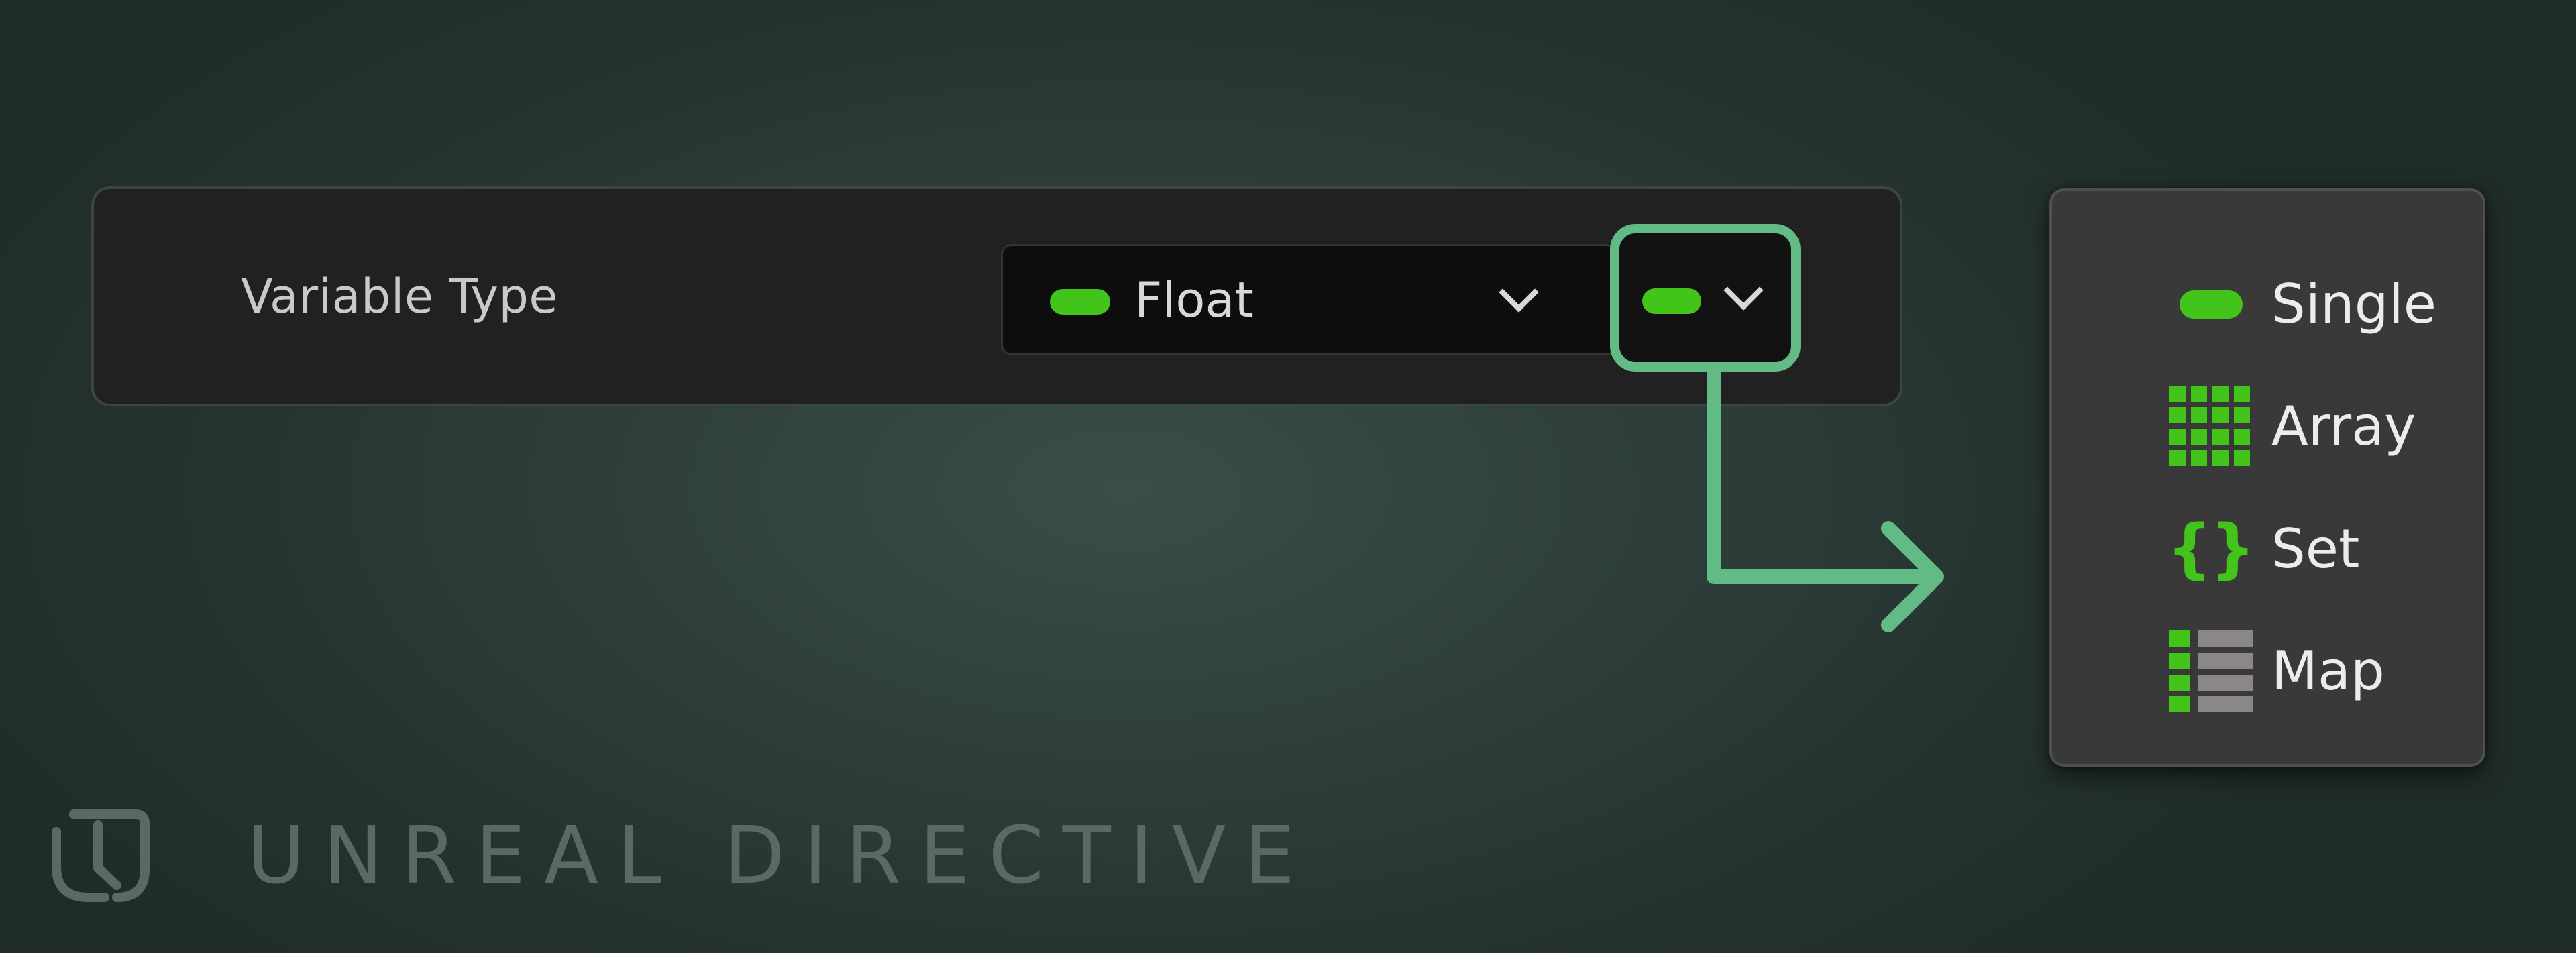 This screenshot has width=2576, height=953. I want to click on menu-item-map: Map, so click(2267, 670).